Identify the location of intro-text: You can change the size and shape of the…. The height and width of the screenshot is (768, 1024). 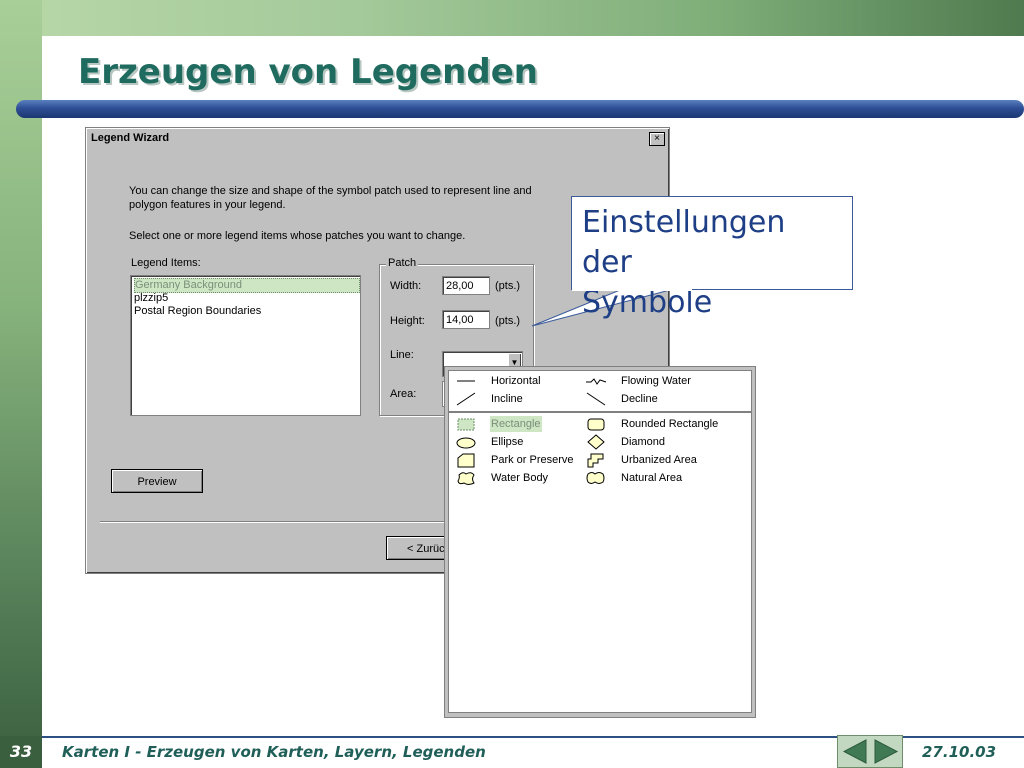
(349, 198).